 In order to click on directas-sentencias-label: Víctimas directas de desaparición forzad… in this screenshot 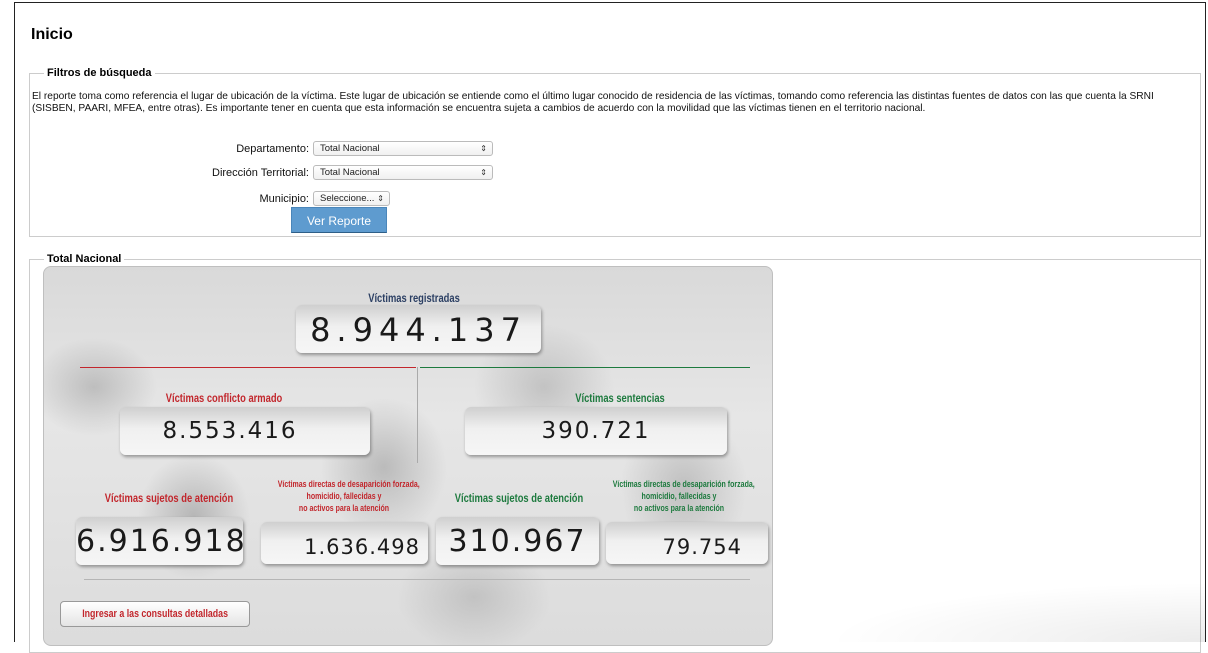, I will do `click(683, 496)`.